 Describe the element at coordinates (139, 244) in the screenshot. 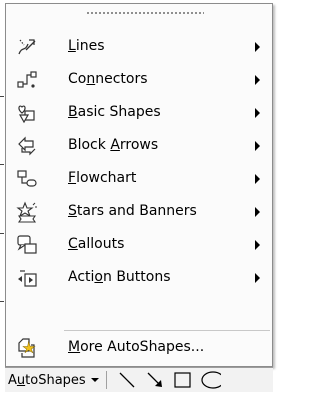

I see `menu-item-callouts: Callouts` at that location.